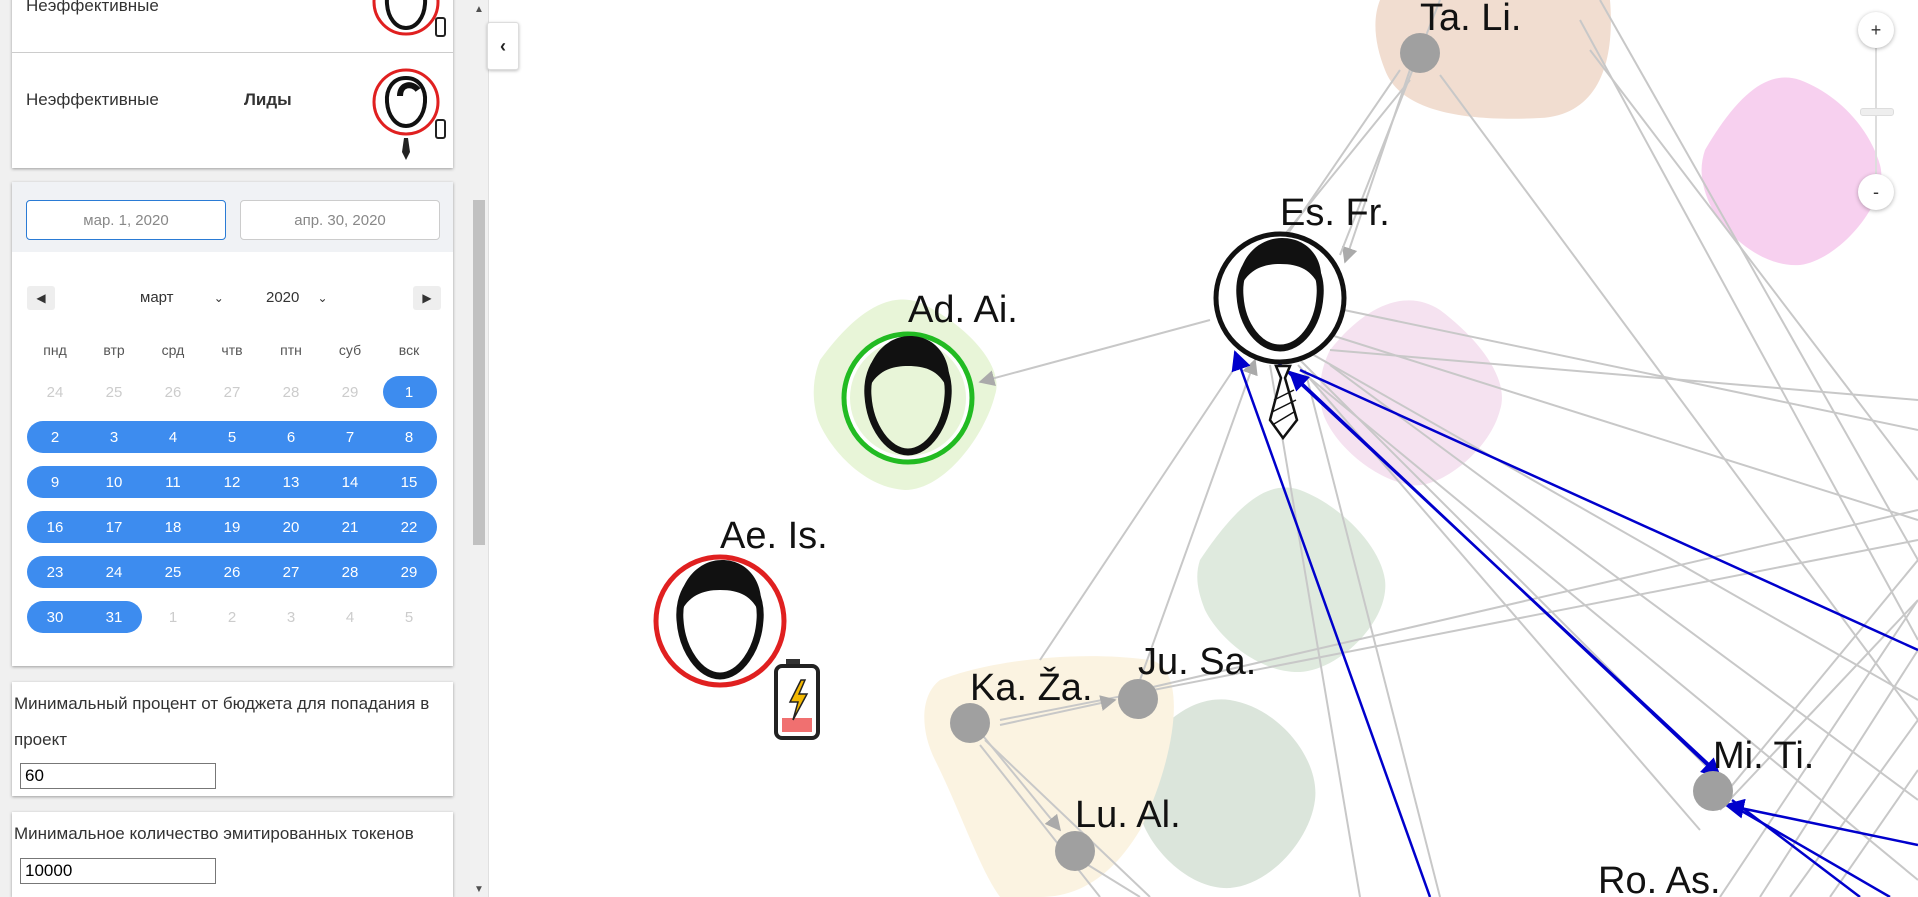  Describe the element at coordinates (406, 149) in the screenshot. I see `tie-icon` at that location.